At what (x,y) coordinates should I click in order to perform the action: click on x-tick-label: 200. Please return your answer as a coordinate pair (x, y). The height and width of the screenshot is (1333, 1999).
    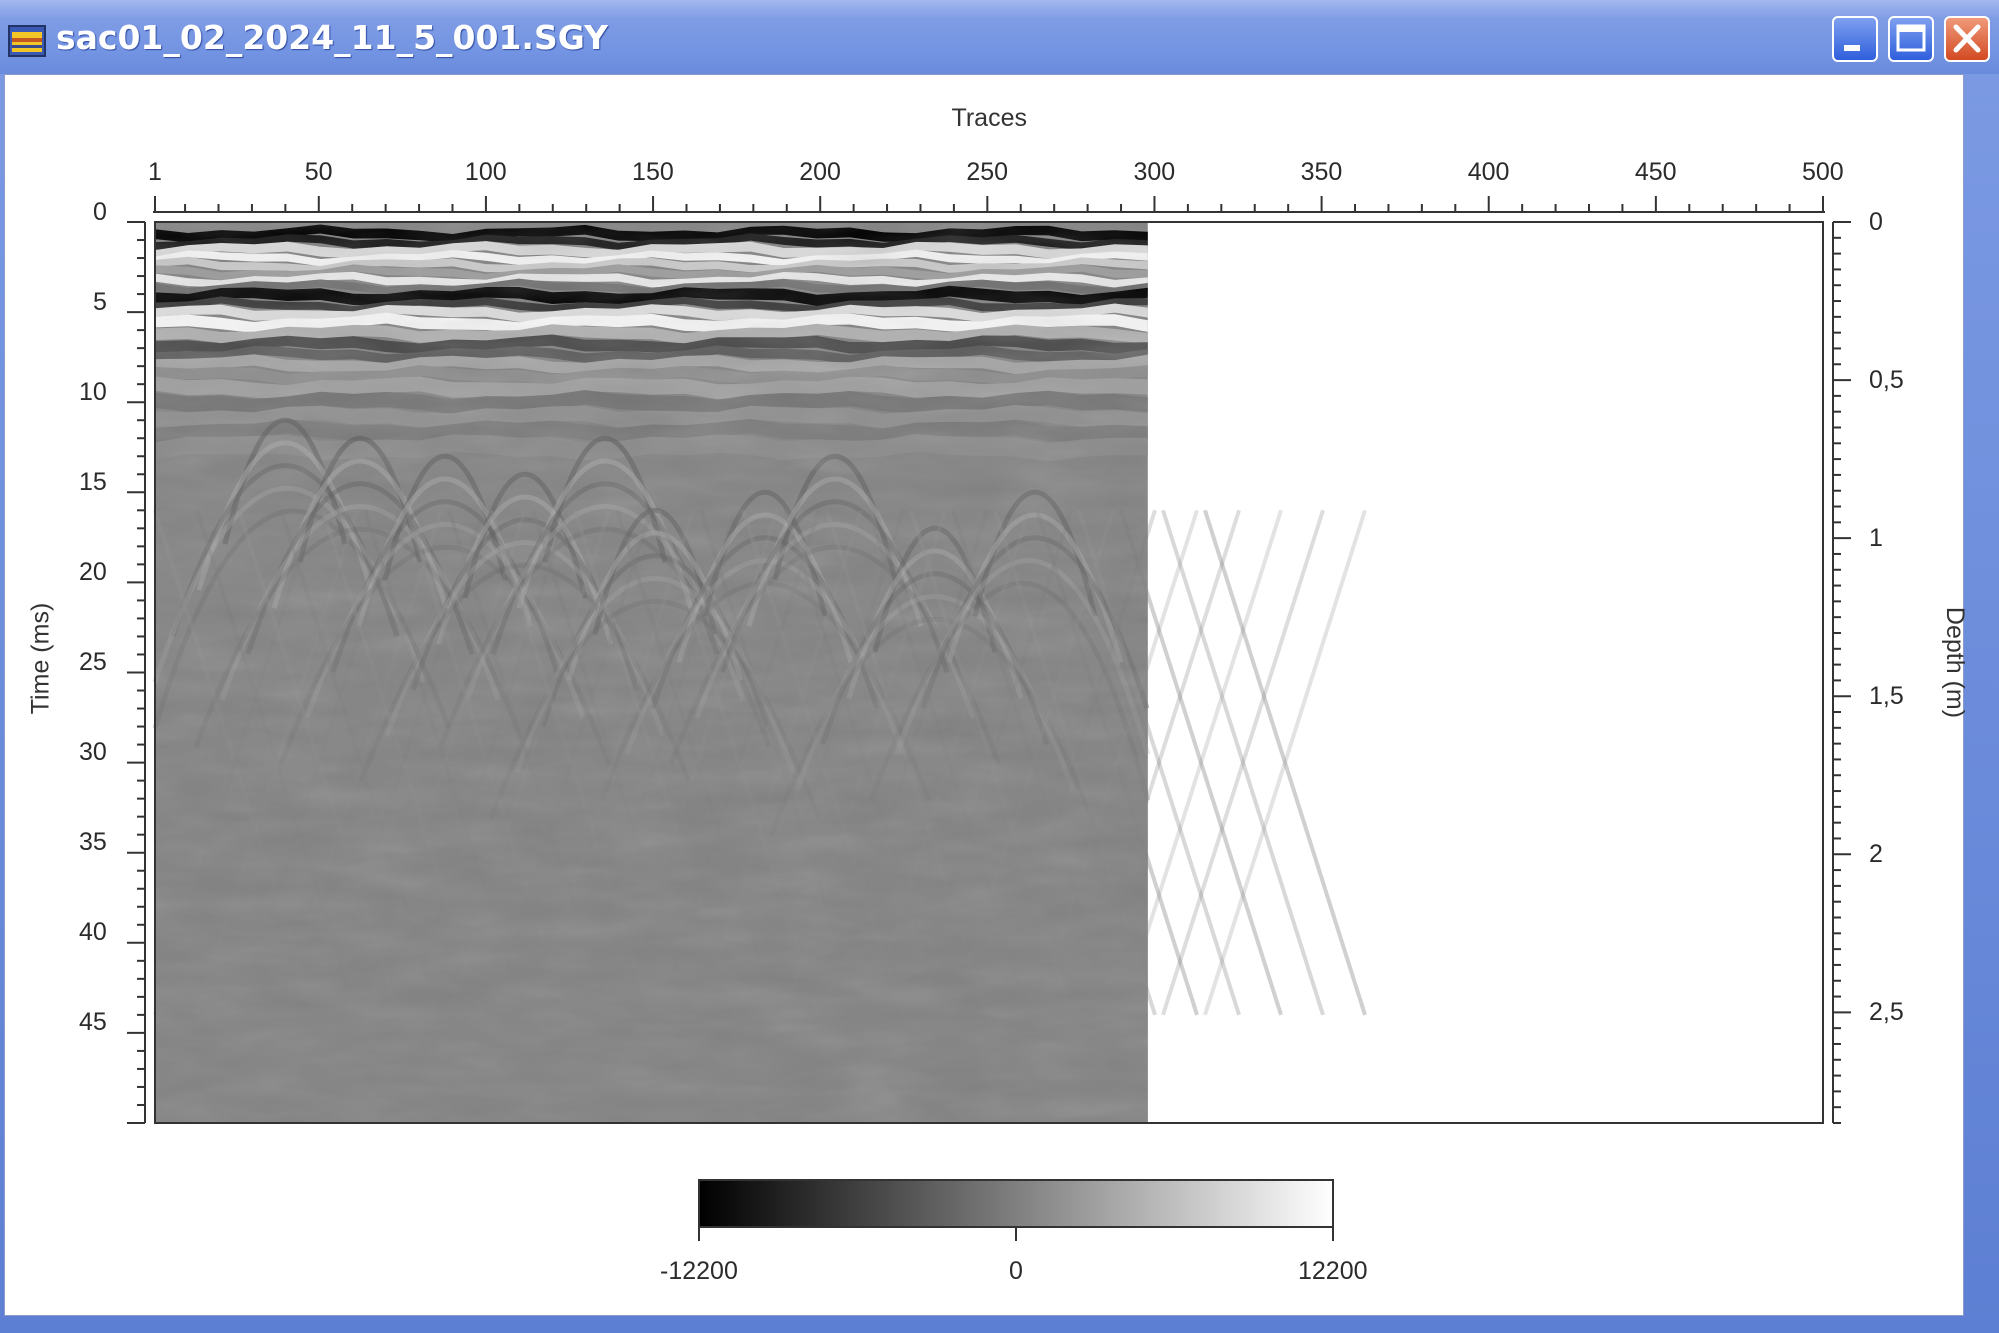
    Looking at the image, I should click on (820, 171).